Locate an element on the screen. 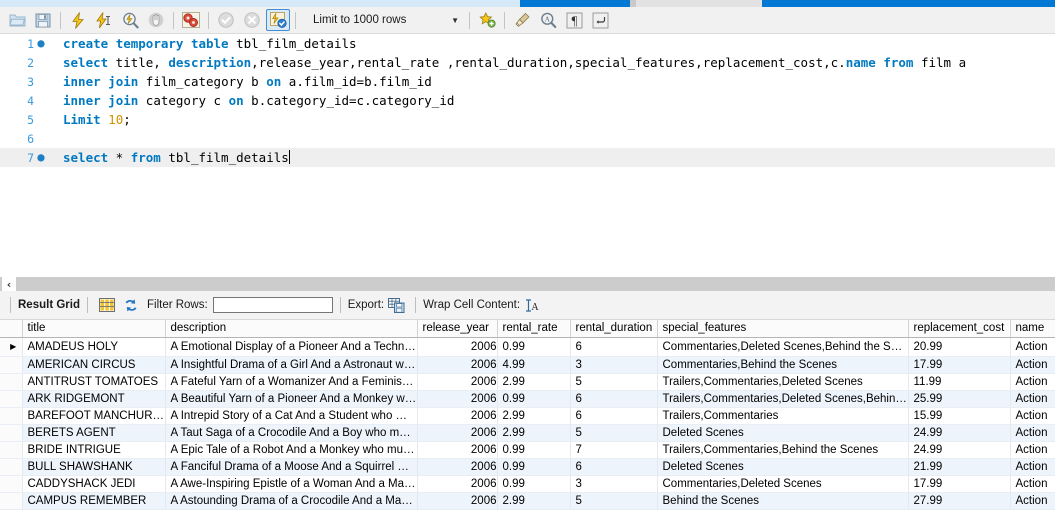 The image size is (1055, 515). column-header-rental-duration: rental_duration is located at coordinates (614, 329).